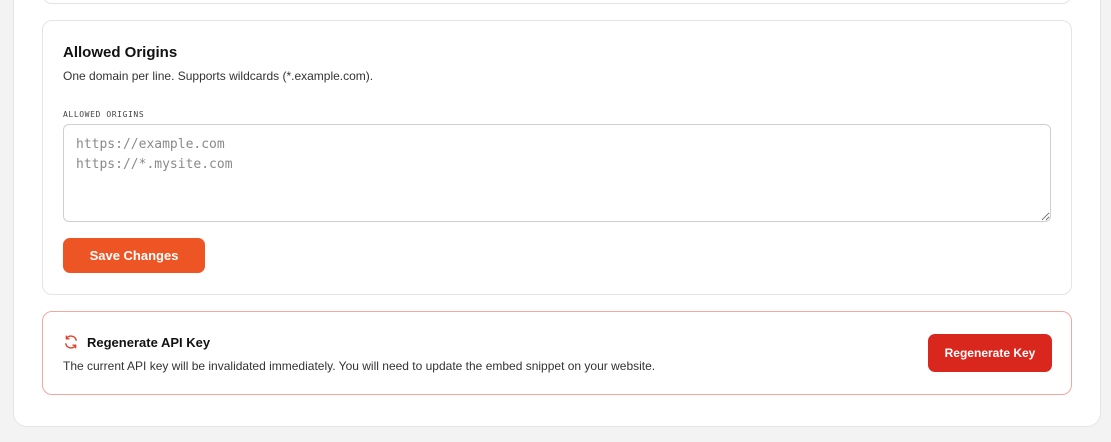 The height and width of the screenshot is (442, 1111). I want to click on save-changes-button: Save Changes, so click(134, 255).